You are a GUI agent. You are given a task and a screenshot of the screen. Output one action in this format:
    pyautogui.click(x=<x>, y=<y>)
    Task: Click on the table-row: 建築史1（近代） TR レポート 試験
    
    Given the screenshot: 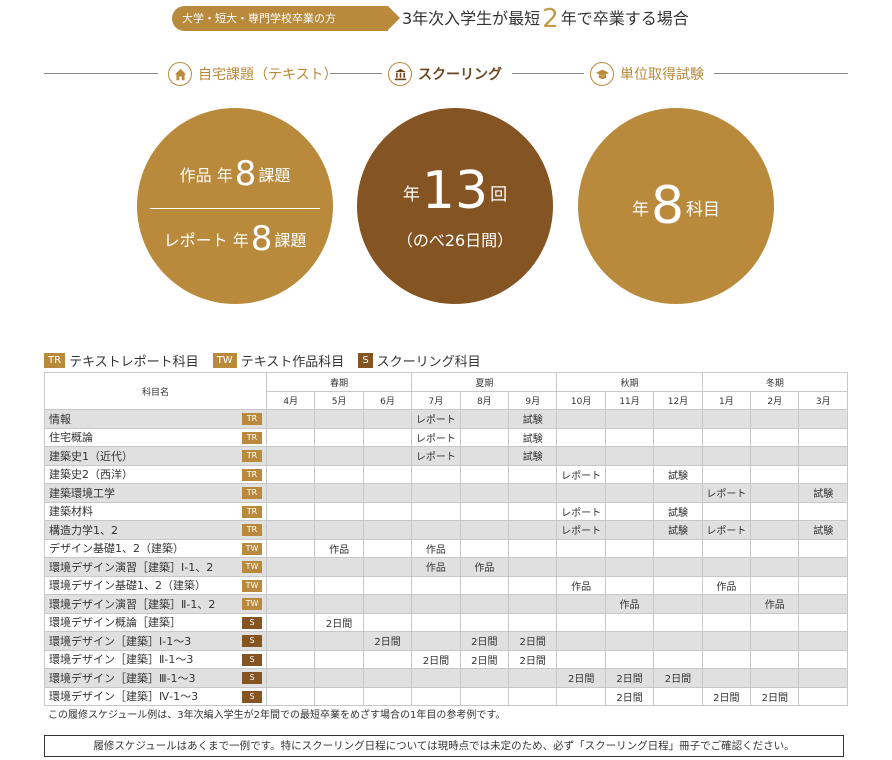 What is the action you would take?
    pyautogui.click(x=446, y=456)
    